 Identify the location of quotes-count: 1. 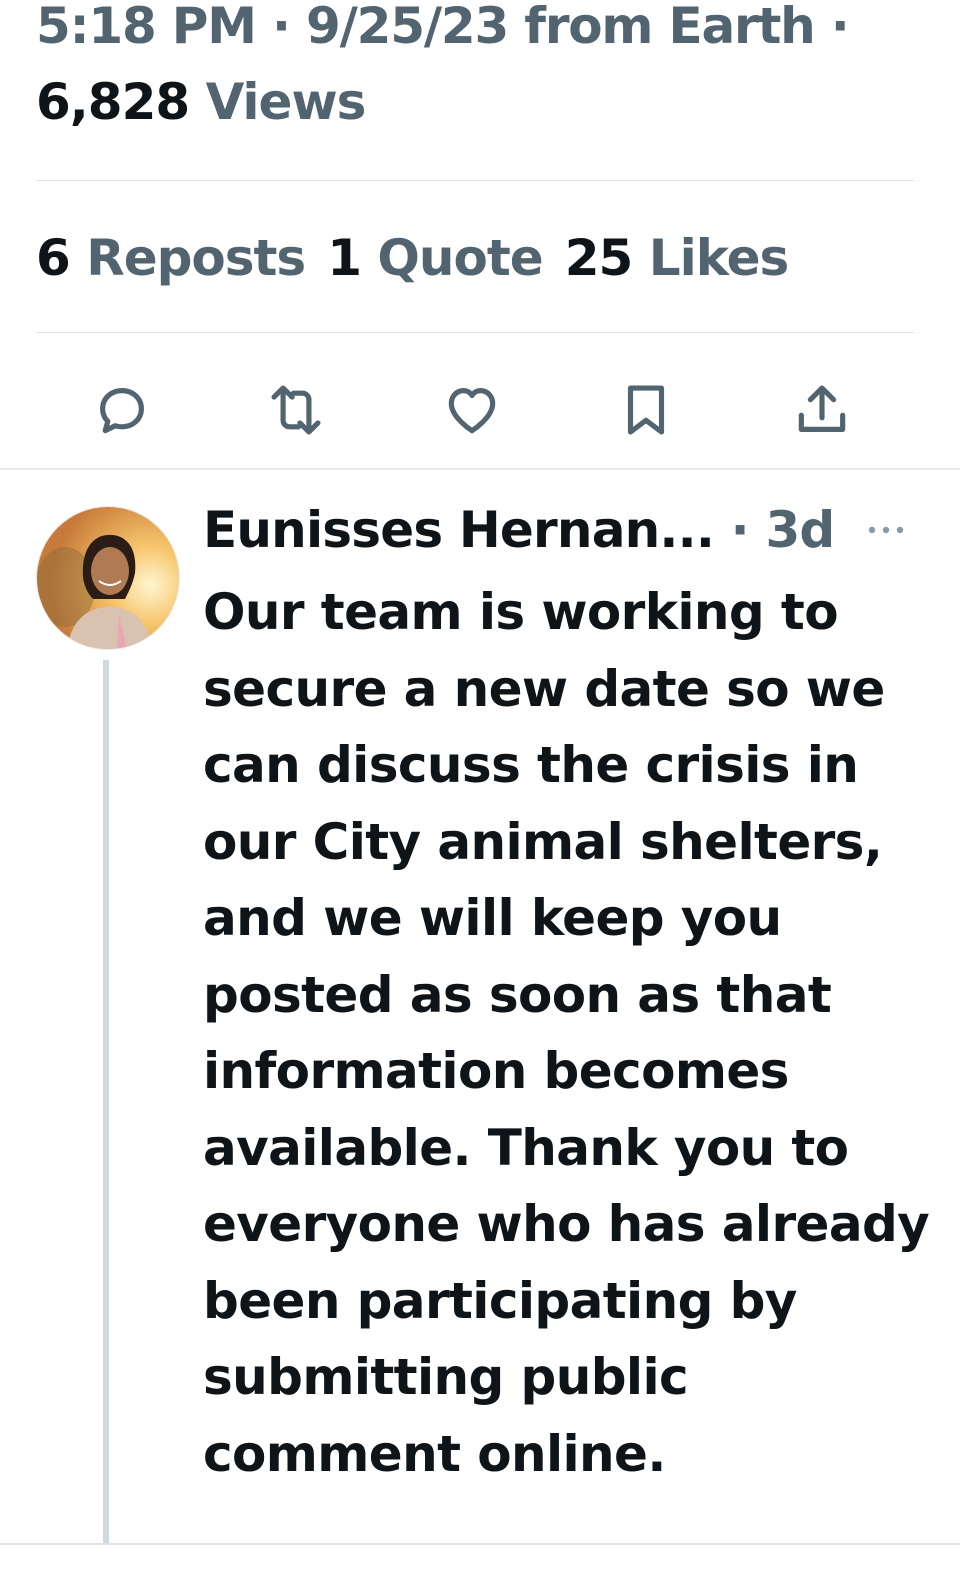
(344, 258).